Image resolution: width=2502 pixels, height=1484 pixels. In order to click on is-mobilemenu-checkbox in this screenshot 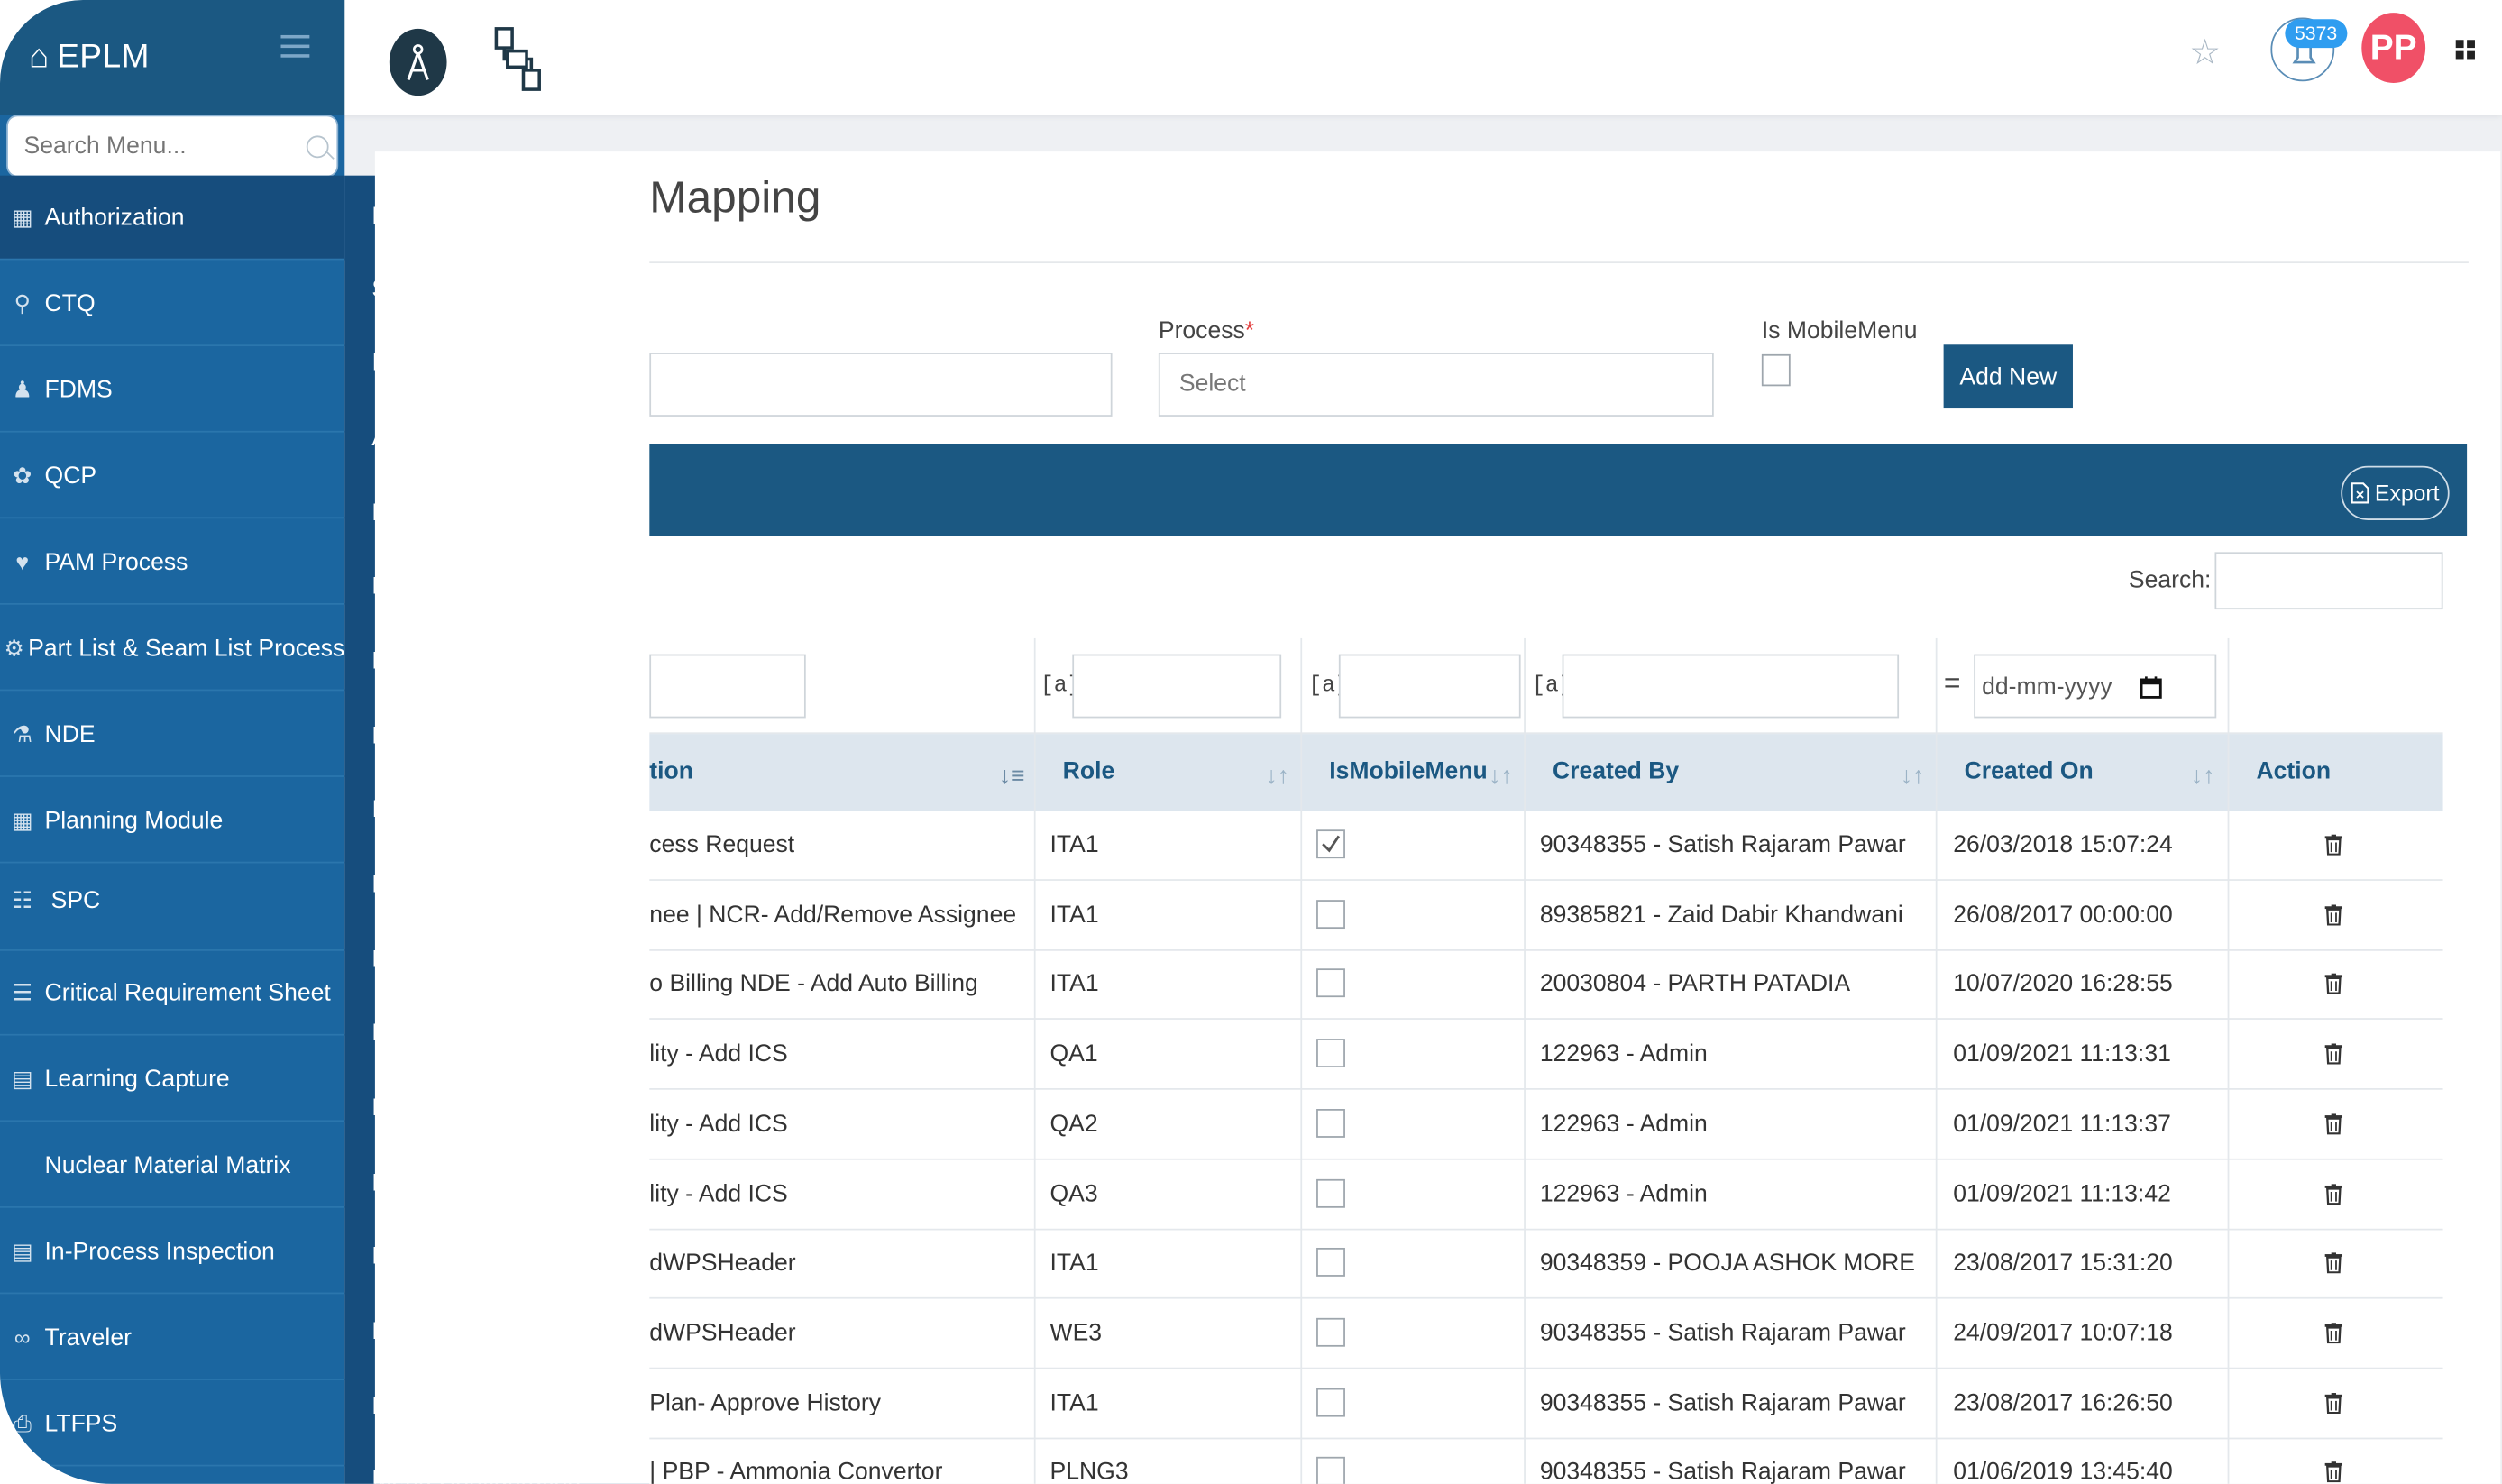, I will do `click(1776, 370)`.